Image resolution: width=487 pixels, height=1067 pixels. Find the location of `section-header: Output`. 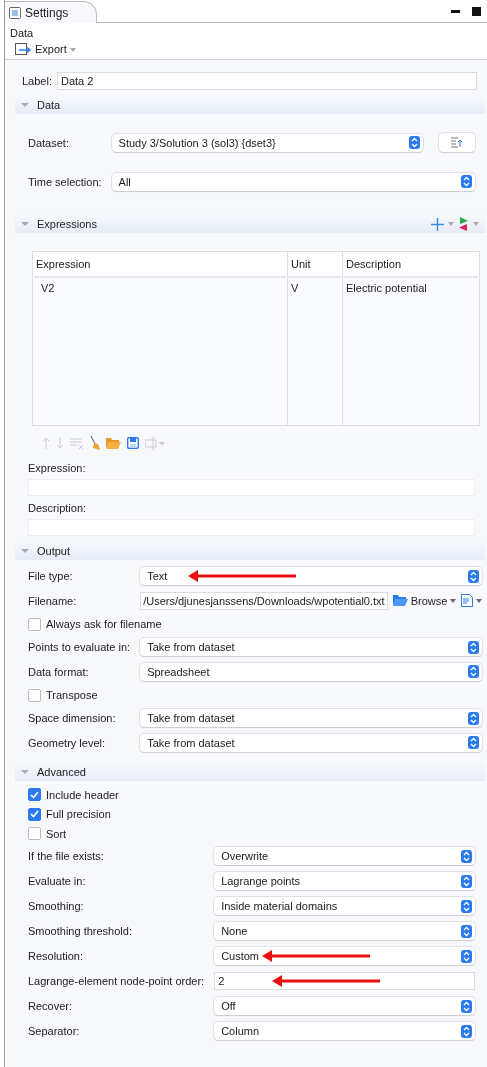

section-header: Output is located at coordinates (250, 551).